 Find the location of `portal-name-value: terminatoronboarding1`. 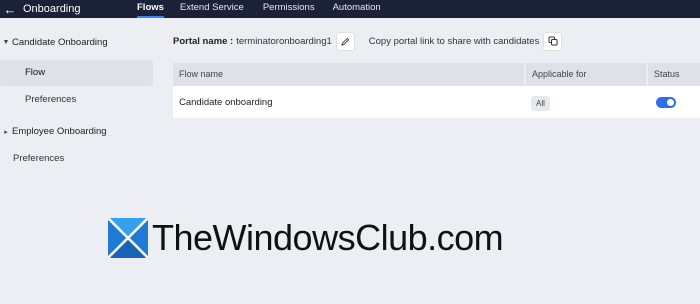

portal-name-value: terminatoronboarding1 is located at coordinates (284, 41).